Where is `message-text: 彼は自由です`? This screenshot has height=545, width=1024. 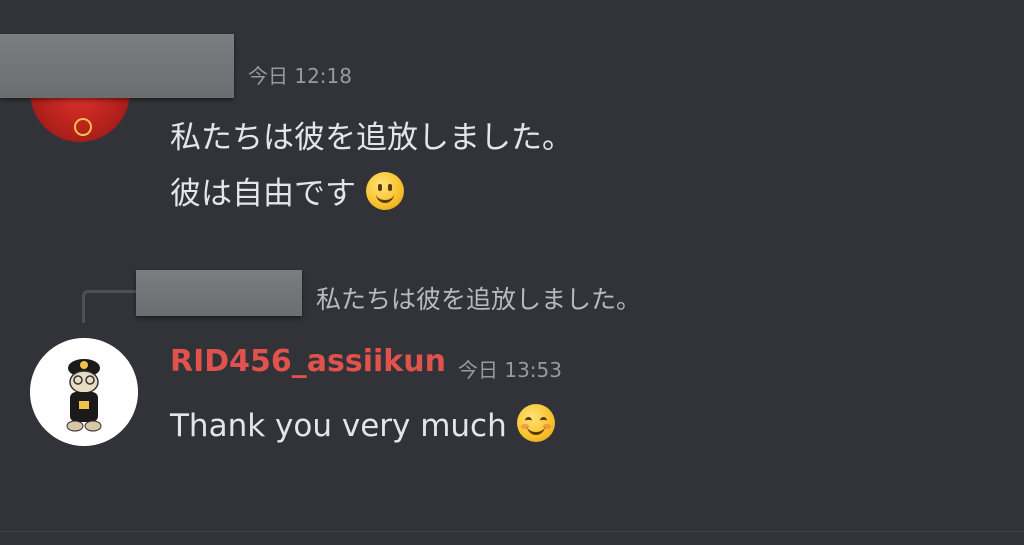
message-text: 彼は自由です is located at coordinates (263, 194).